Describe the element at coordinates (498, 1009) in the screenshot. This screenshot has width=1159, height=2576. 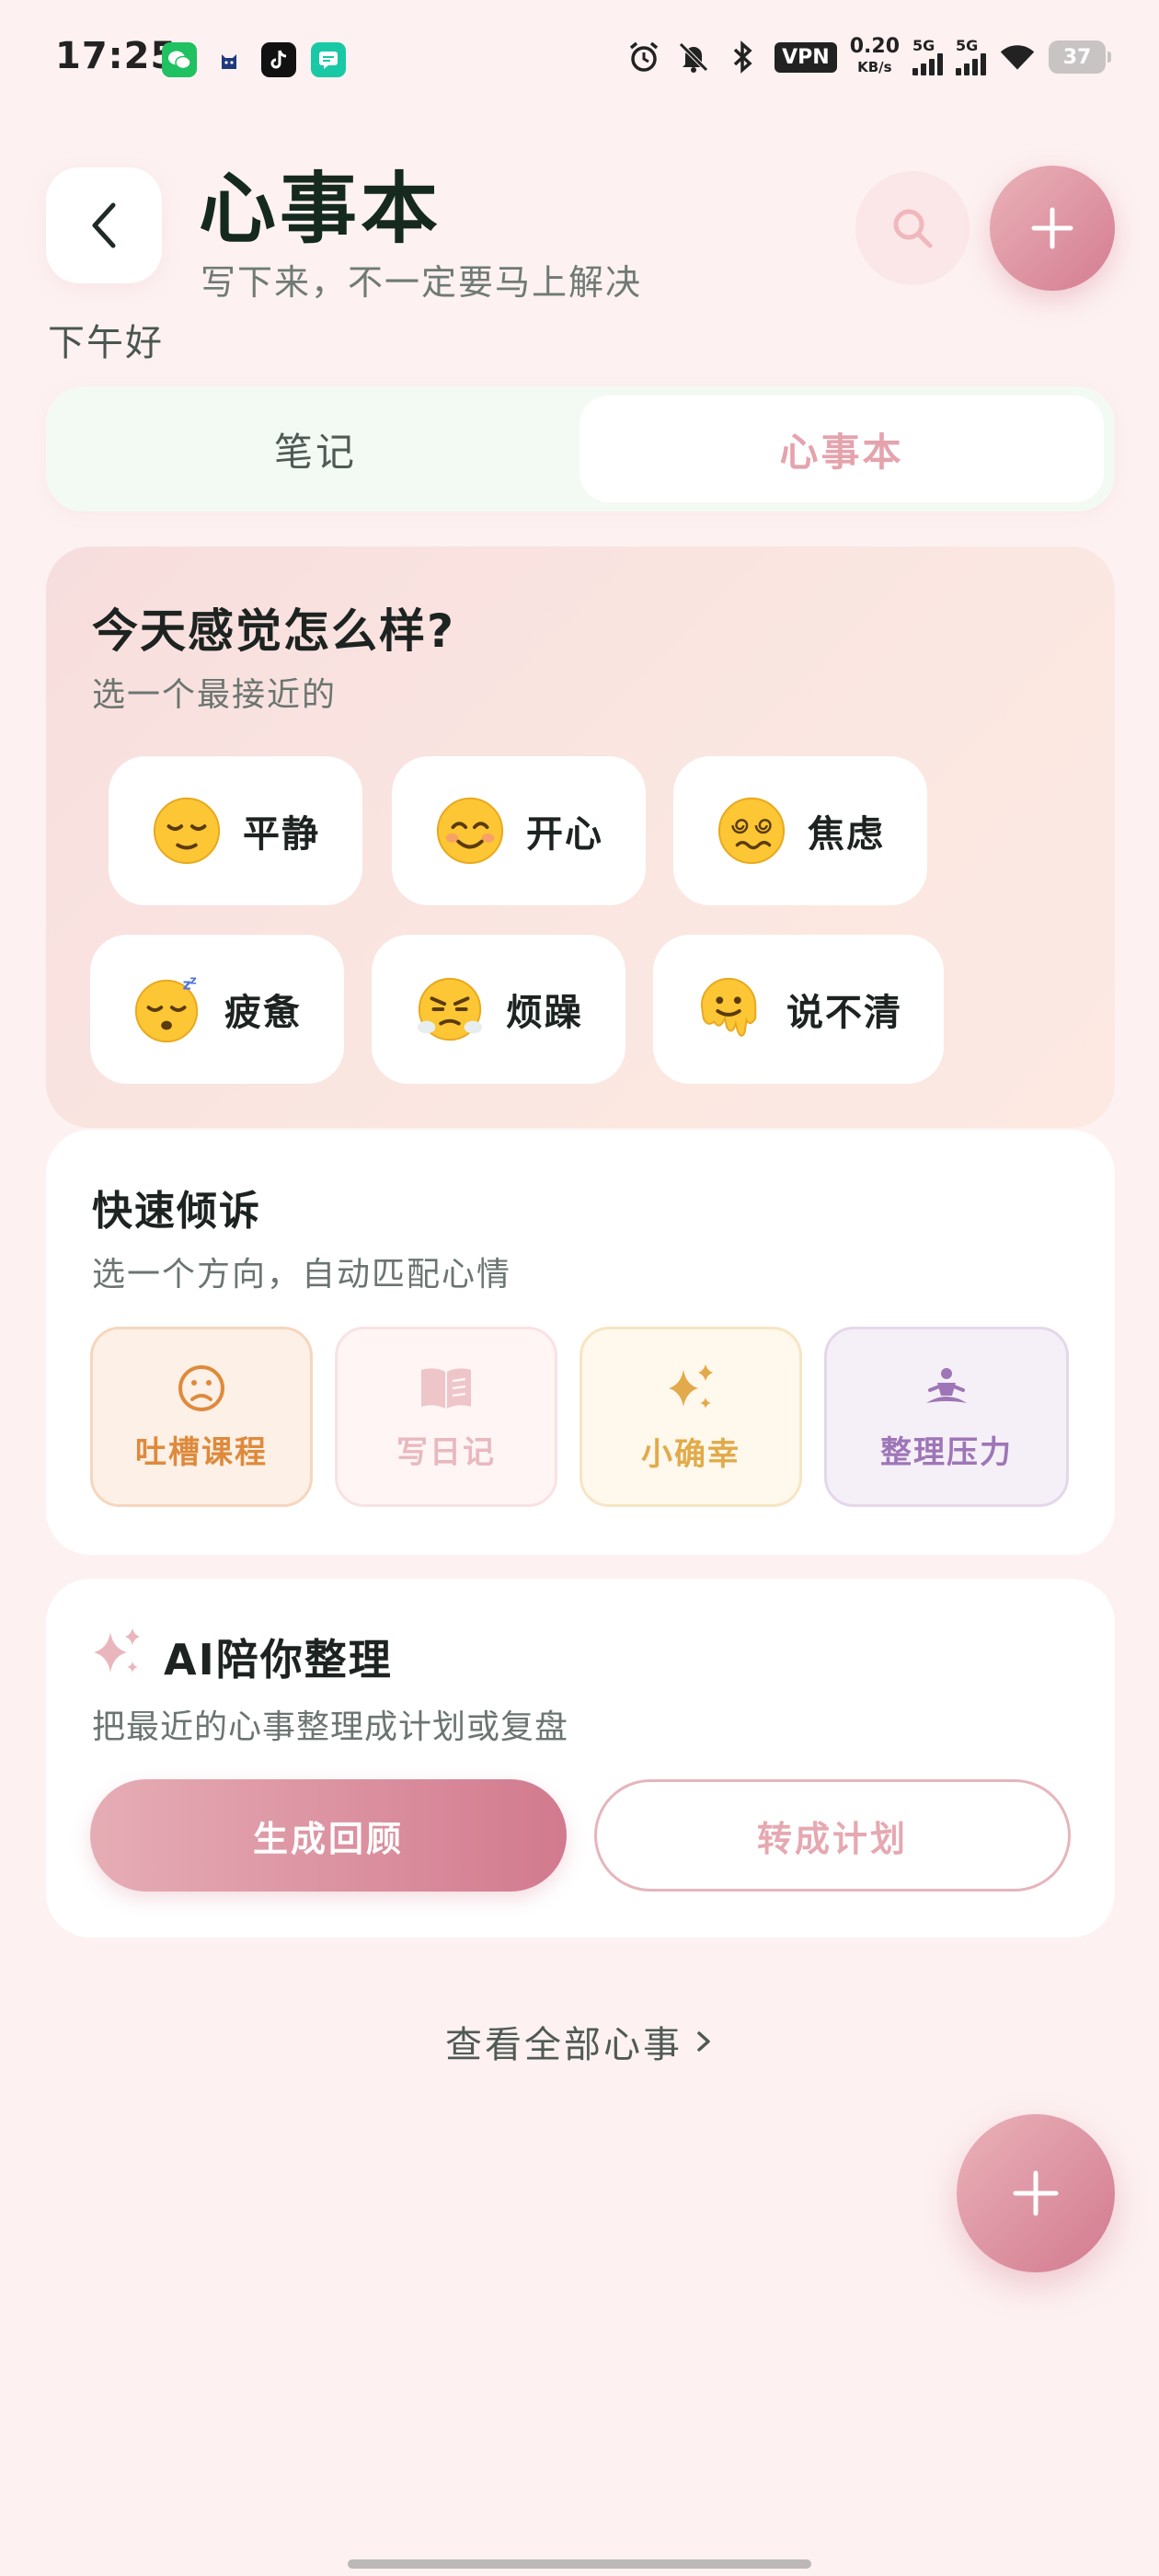
I see `mood-option-irritable: 烦躁` at that location.